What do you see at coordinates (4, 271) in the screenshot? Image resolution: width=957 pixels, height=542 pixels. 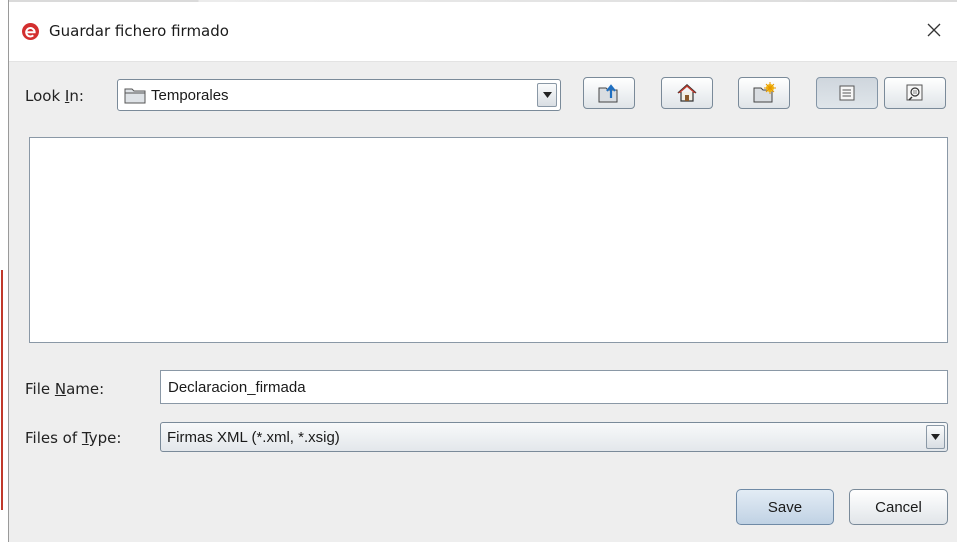 I see `background-window-edge` at bounding box center [4, 271].